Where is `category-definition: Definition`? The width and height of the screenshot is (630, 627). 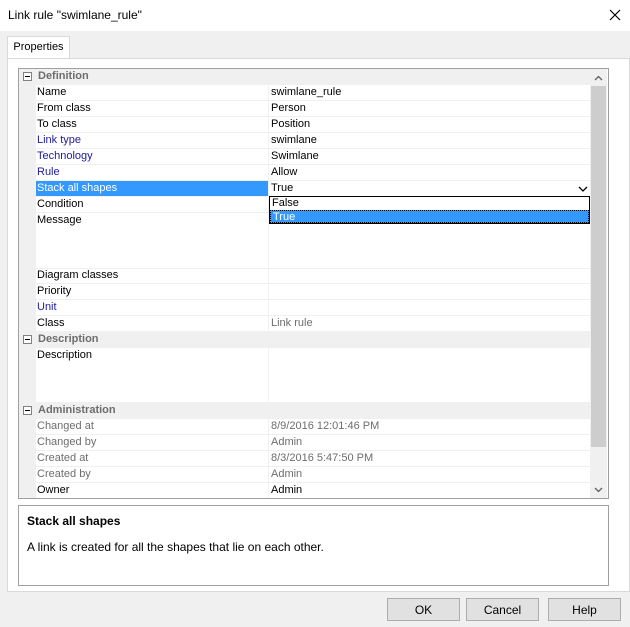
category-definition: Definition is located at coordinates (305, 77).